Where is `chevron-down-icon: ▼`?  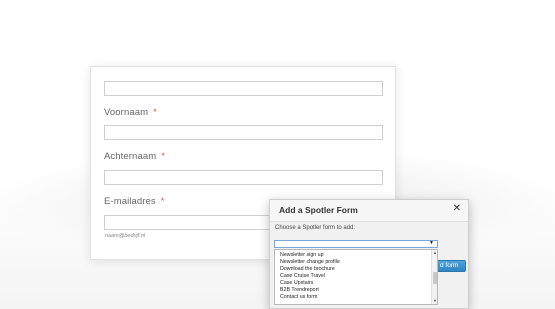 chevron-down-icon: ▼ is located at coordinates (431, 243).